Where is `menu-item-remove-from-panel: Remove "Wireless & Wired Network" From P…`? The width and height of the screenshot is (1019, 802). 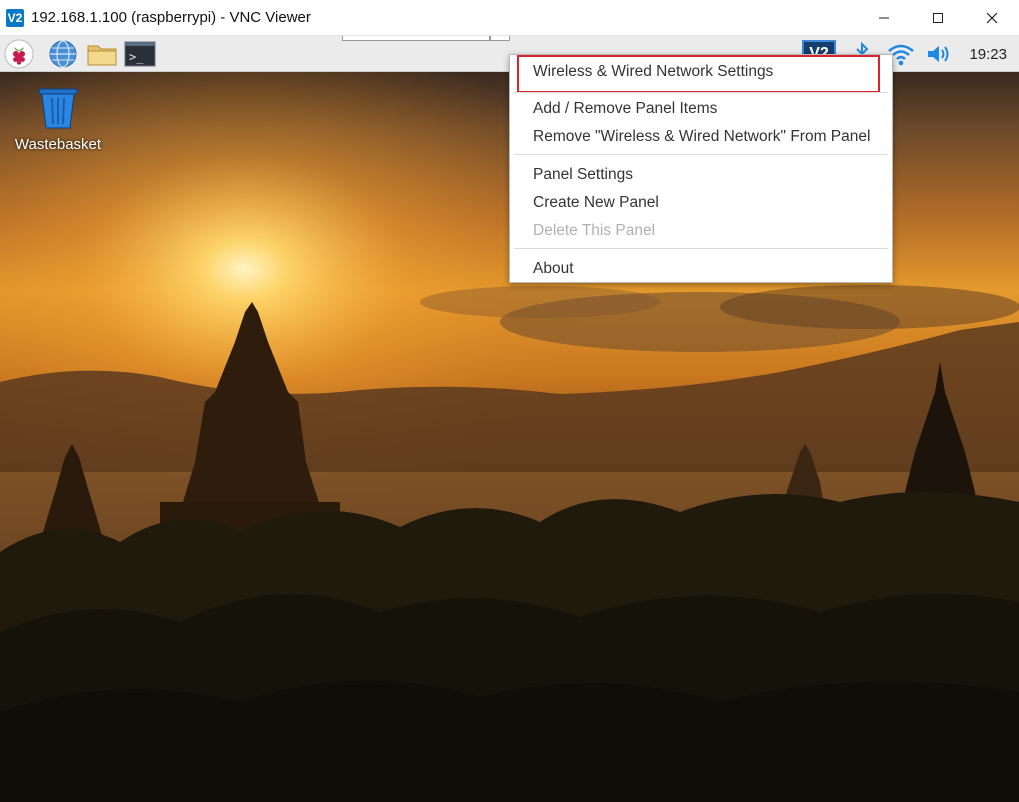 menu-item-remove-from-panel: Remove "Wireless & Wired Network" From P… is located at coordinates (701, 137).